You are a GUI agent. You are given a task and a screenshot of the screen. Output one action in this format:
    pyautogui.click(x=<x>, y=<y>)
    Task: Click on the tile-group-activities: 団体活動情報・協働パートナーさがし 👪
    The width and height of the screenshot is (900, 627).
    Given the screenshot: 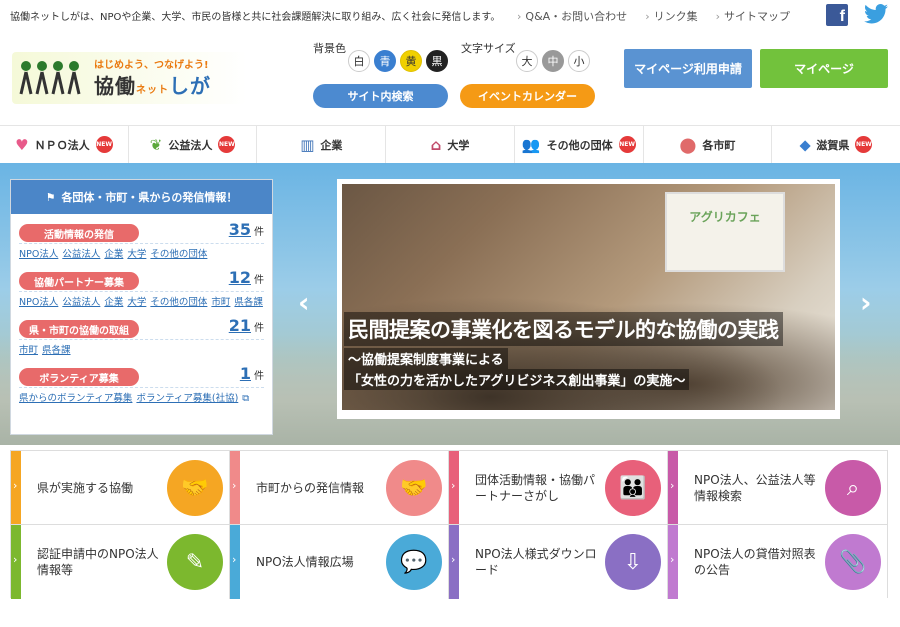 What is the action you would take?
    pyautogui.click(x=558, y=488)
    